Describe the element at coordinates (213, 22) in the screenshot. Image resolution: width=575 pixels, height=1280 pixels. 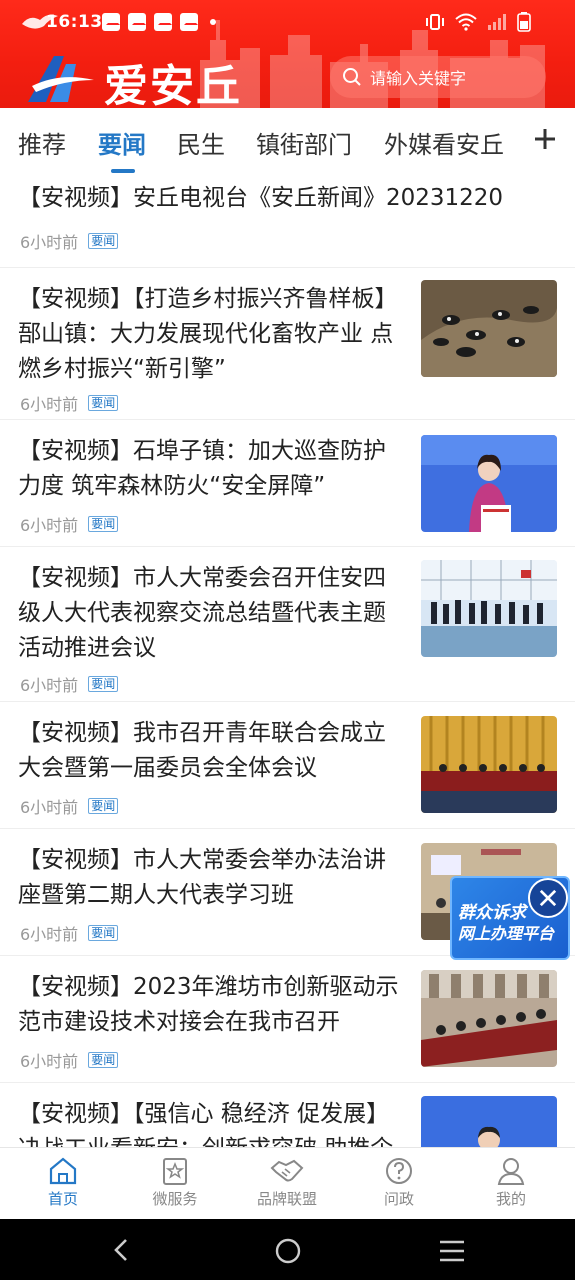
I see `more-notifications-dot` at that location.